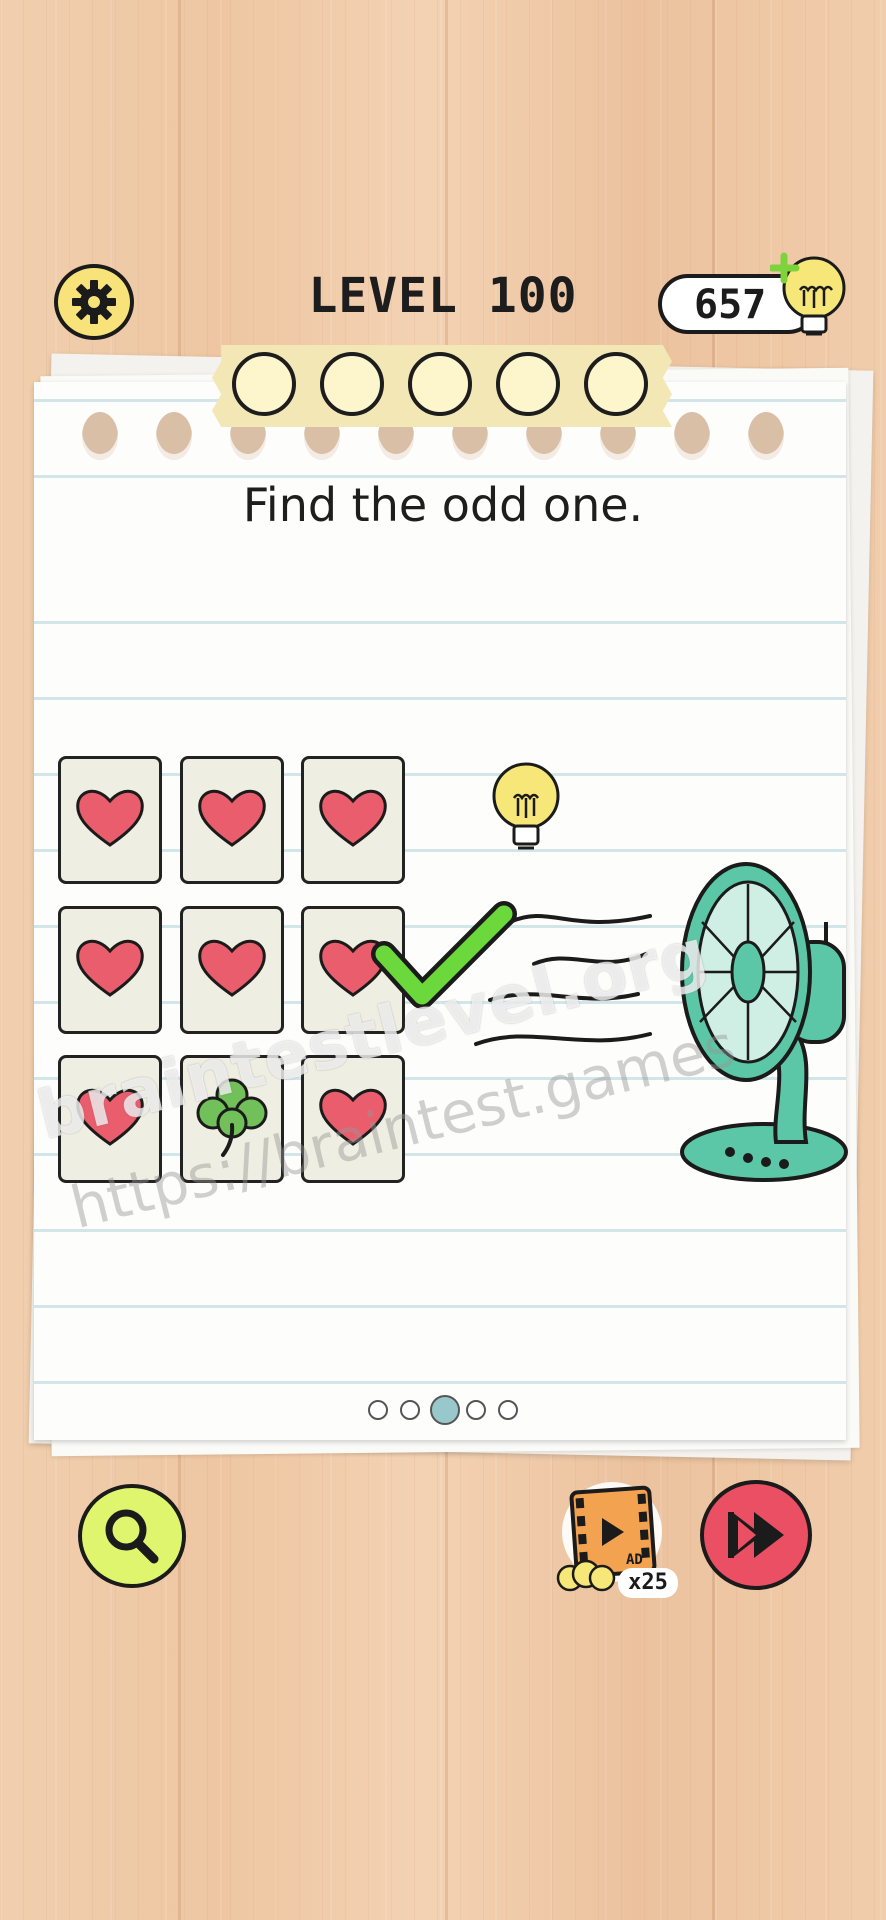 This screenshot has height=1920, width=886. I want to click on hint-bulb-icon, so click(524, 807).